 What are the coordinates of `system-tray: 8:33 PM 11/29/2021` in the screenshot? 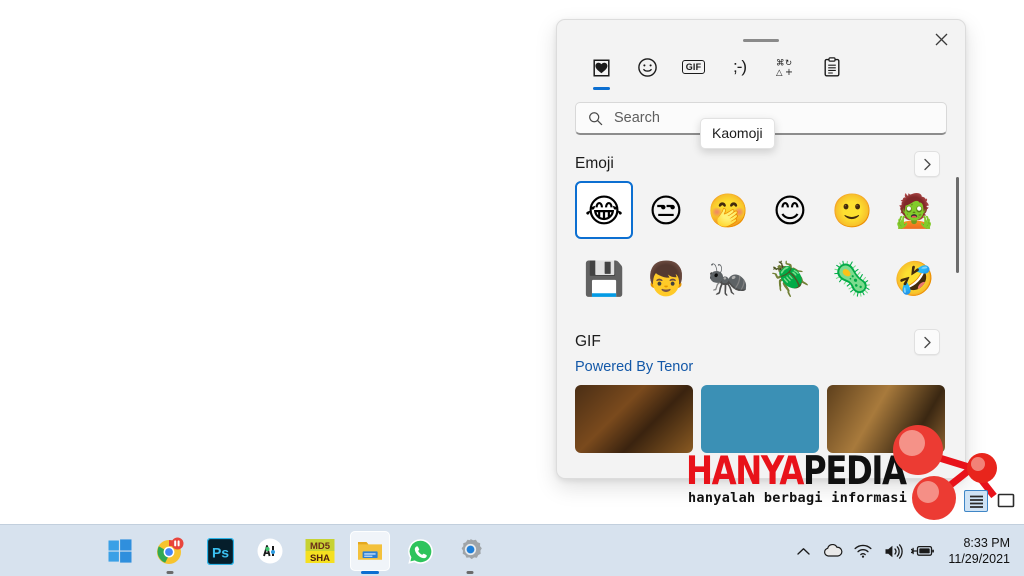 It's located at (902, 550).